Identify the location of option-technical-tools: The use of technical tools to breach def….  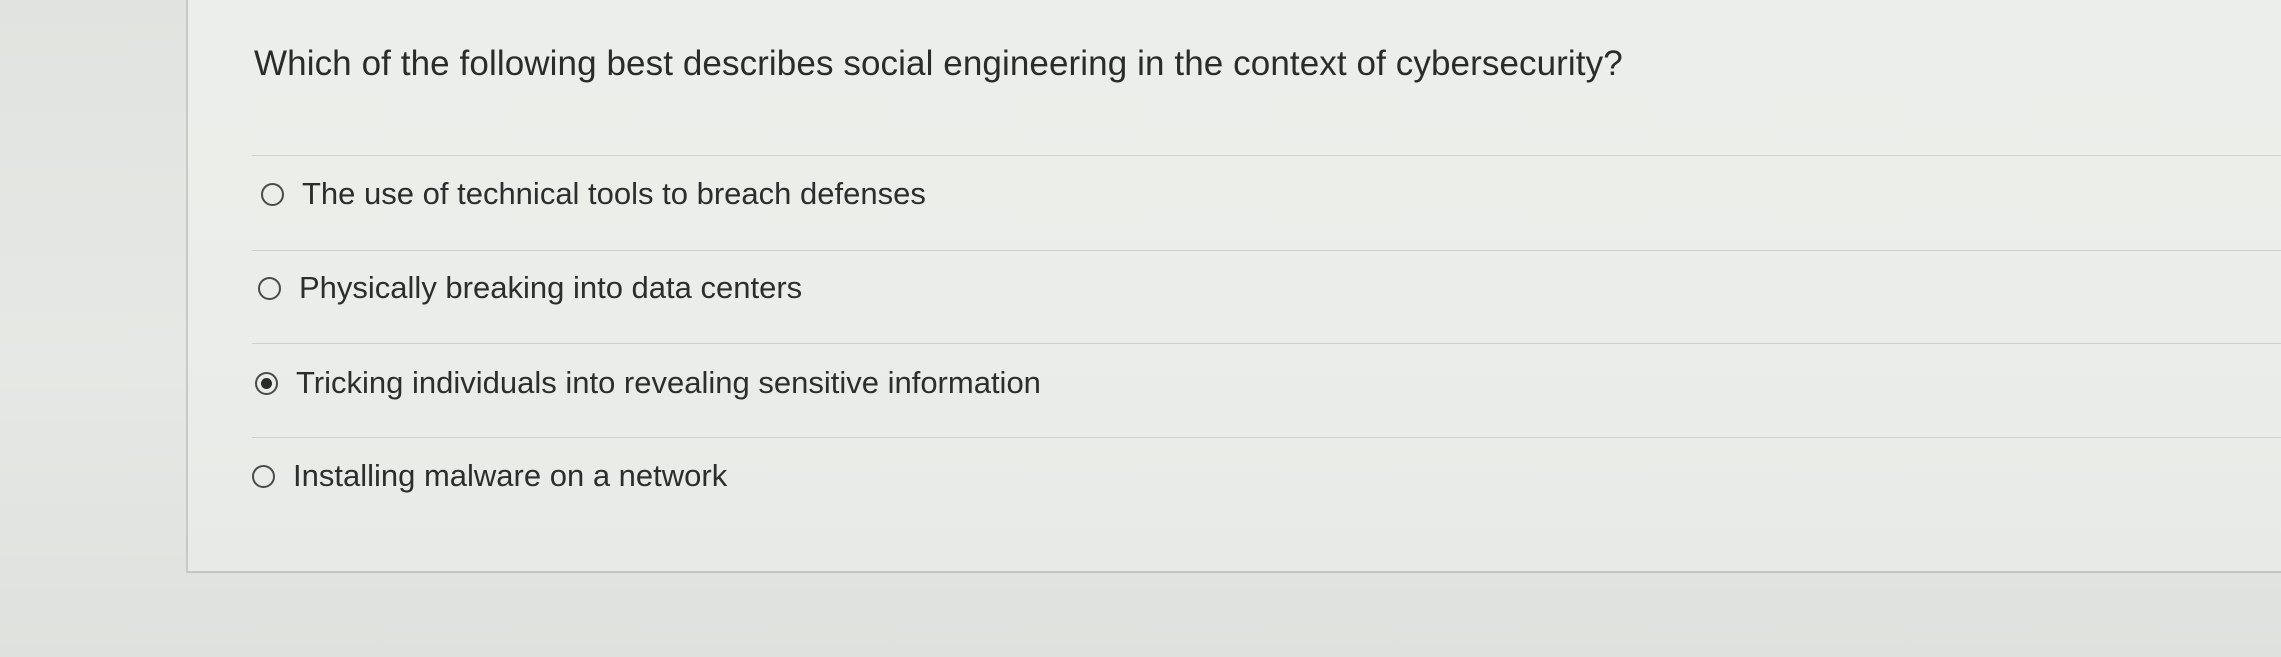
(593, 194).